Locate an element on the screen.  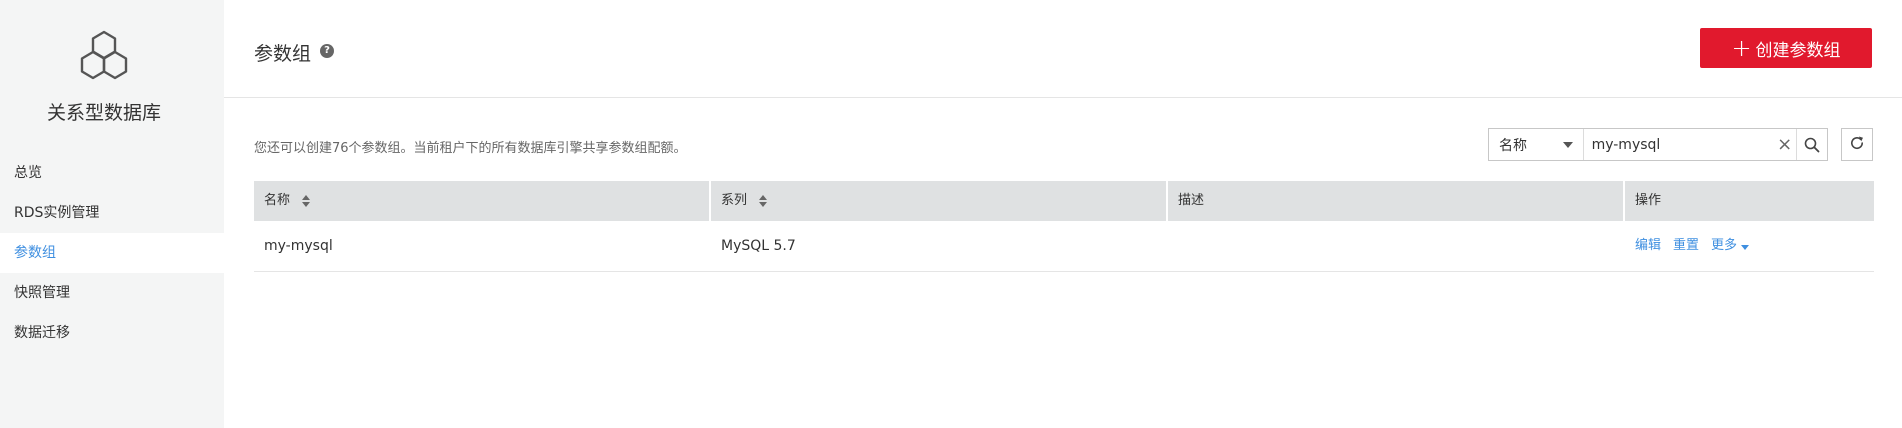
table-header: 名称 系列 描述 操作 is located at coordinates (1064, 201).